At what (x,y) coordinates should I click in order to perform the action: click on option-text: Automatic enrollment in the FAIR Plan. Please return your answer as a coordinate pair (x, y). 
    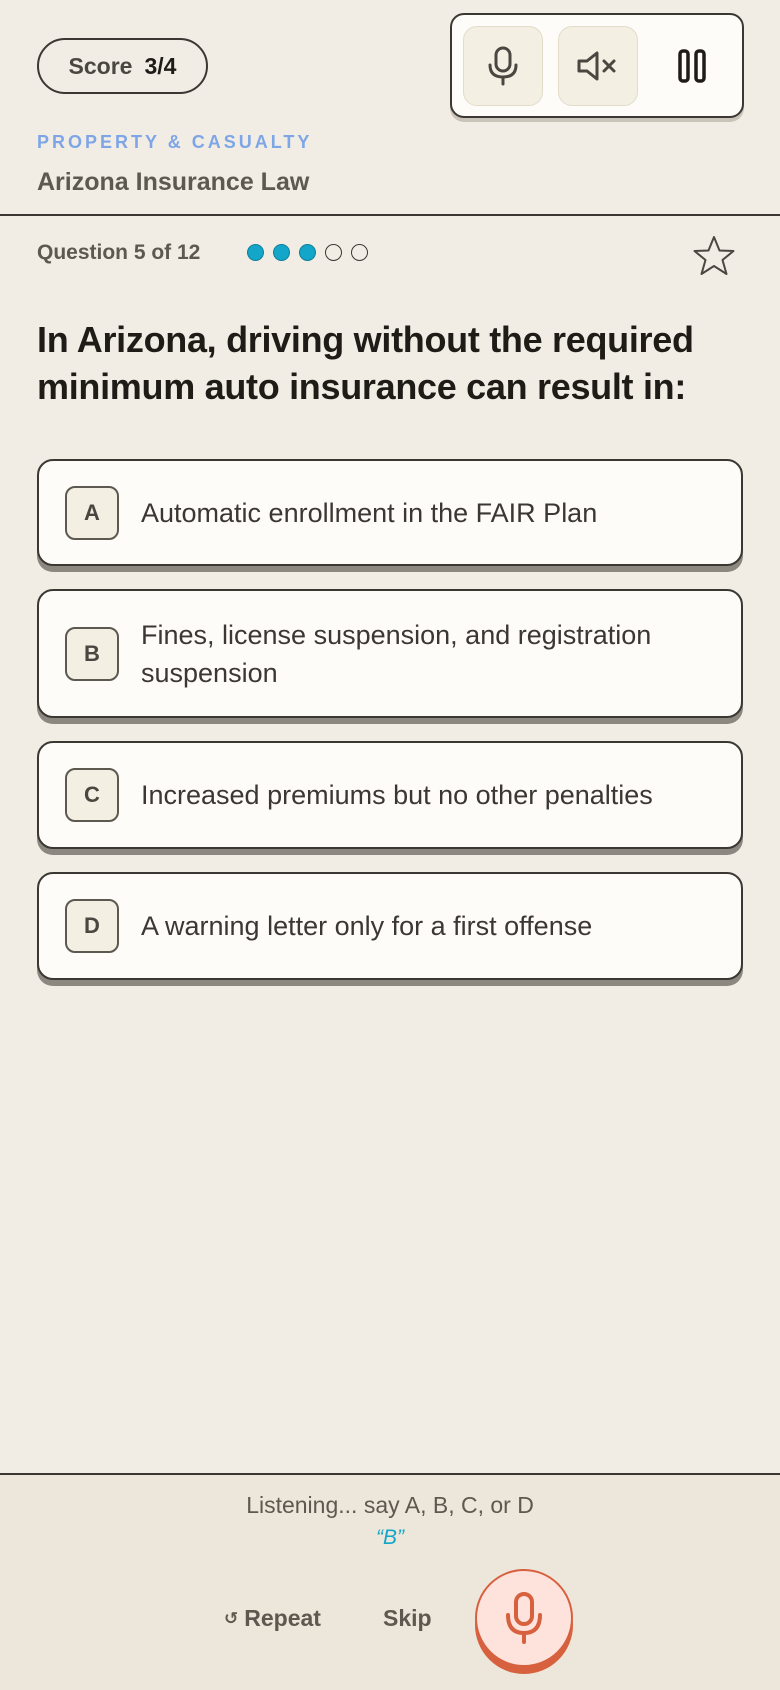
    Looking at the image, I should click on (369, 512).